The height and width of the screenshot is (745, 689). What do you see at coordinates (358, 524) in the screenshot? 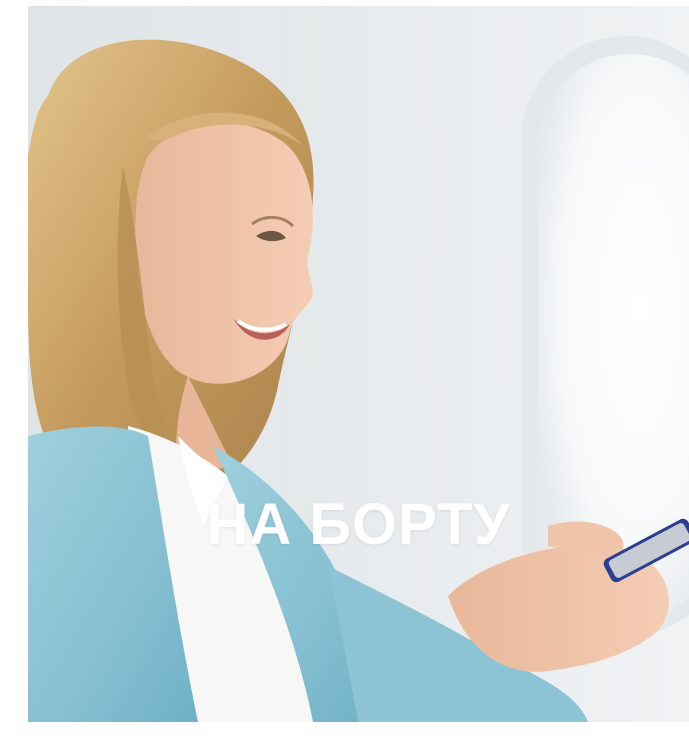
I see `hero-title: НА БОРТУ` at bounding box center [358, 524].